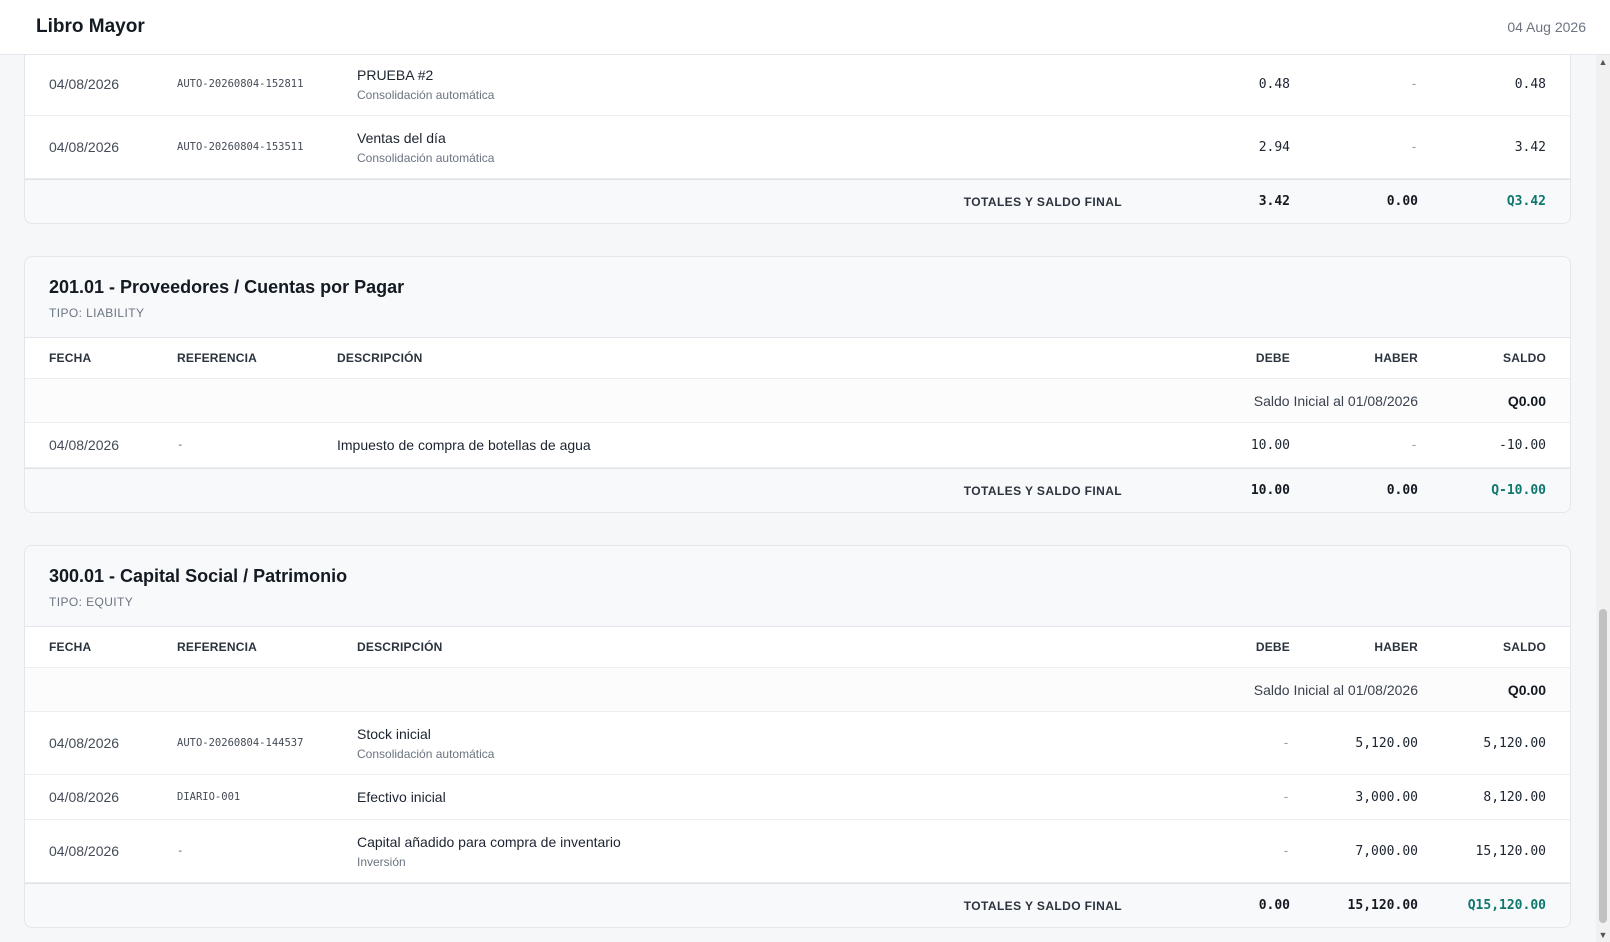 The width and height of the screenshot is (1610, 942). What do you see at coordinates (1274, 905) in the screenshot?
I see `totals-debe: 0.00` at bounding box center [1274, 905].